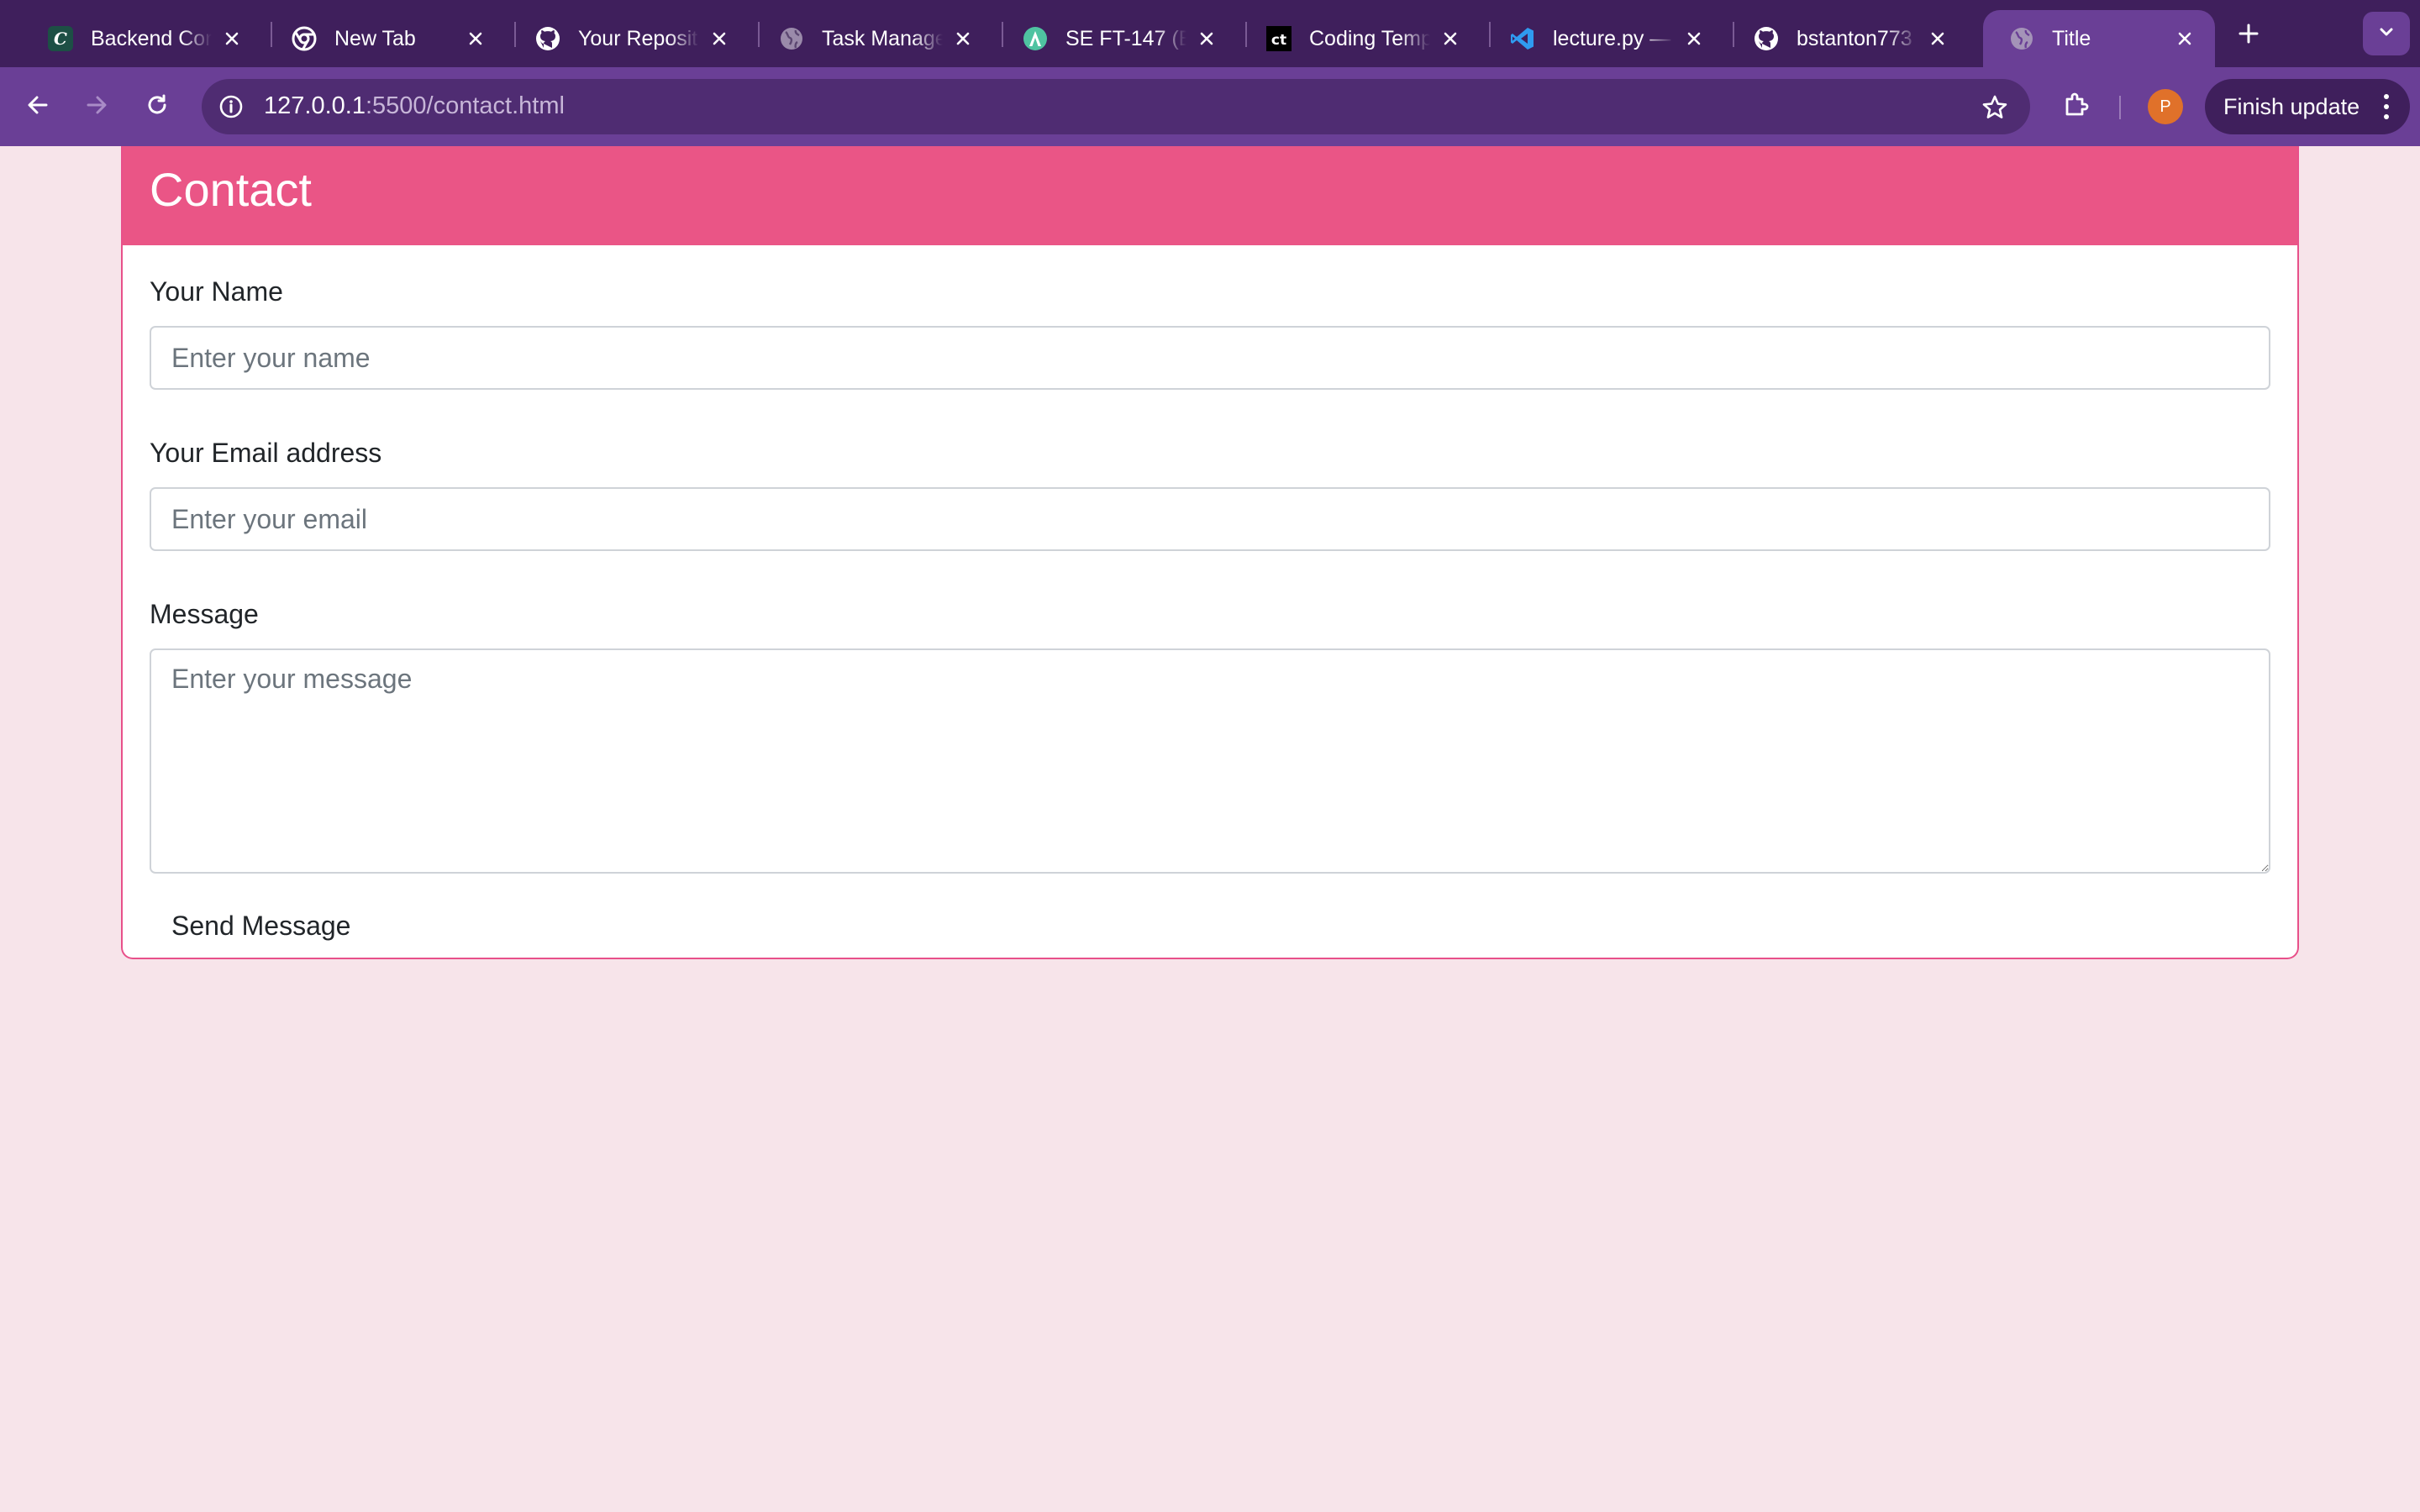 The height and width of the screenshot is (1512, 2420). Describe the element at coordinates (204, 614) in the screenshot. I see `message-label: Message` at that location.